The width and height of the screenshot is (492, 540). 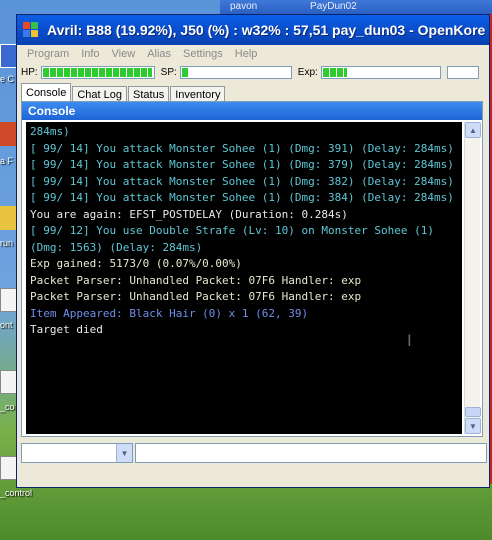 I want to click on desktop-label: _control, so click(x=16, y=493).